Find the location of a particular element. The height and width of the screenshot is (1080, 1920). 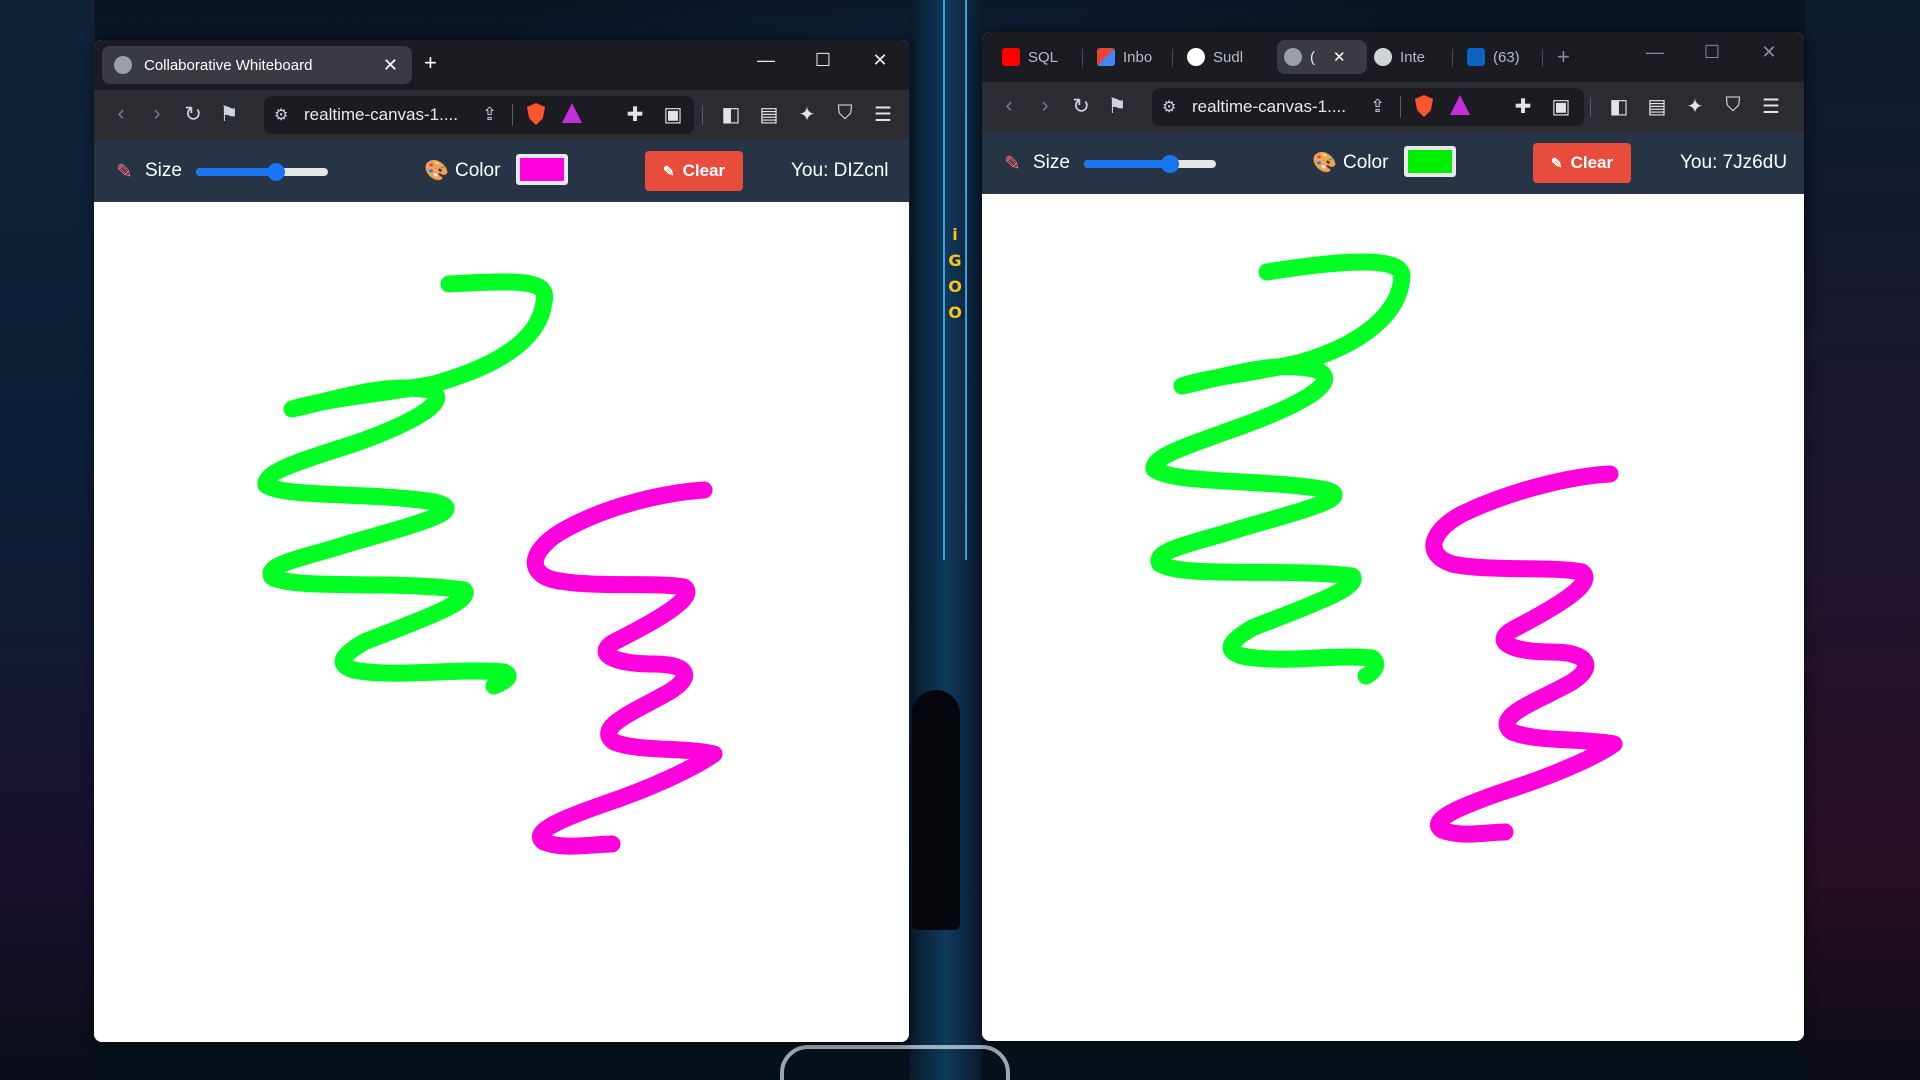

tab-strip: SQL Inbo Sudl ( ✕ Inte (63) + — ☐ ✕ is located at coordinates (1393, 57).